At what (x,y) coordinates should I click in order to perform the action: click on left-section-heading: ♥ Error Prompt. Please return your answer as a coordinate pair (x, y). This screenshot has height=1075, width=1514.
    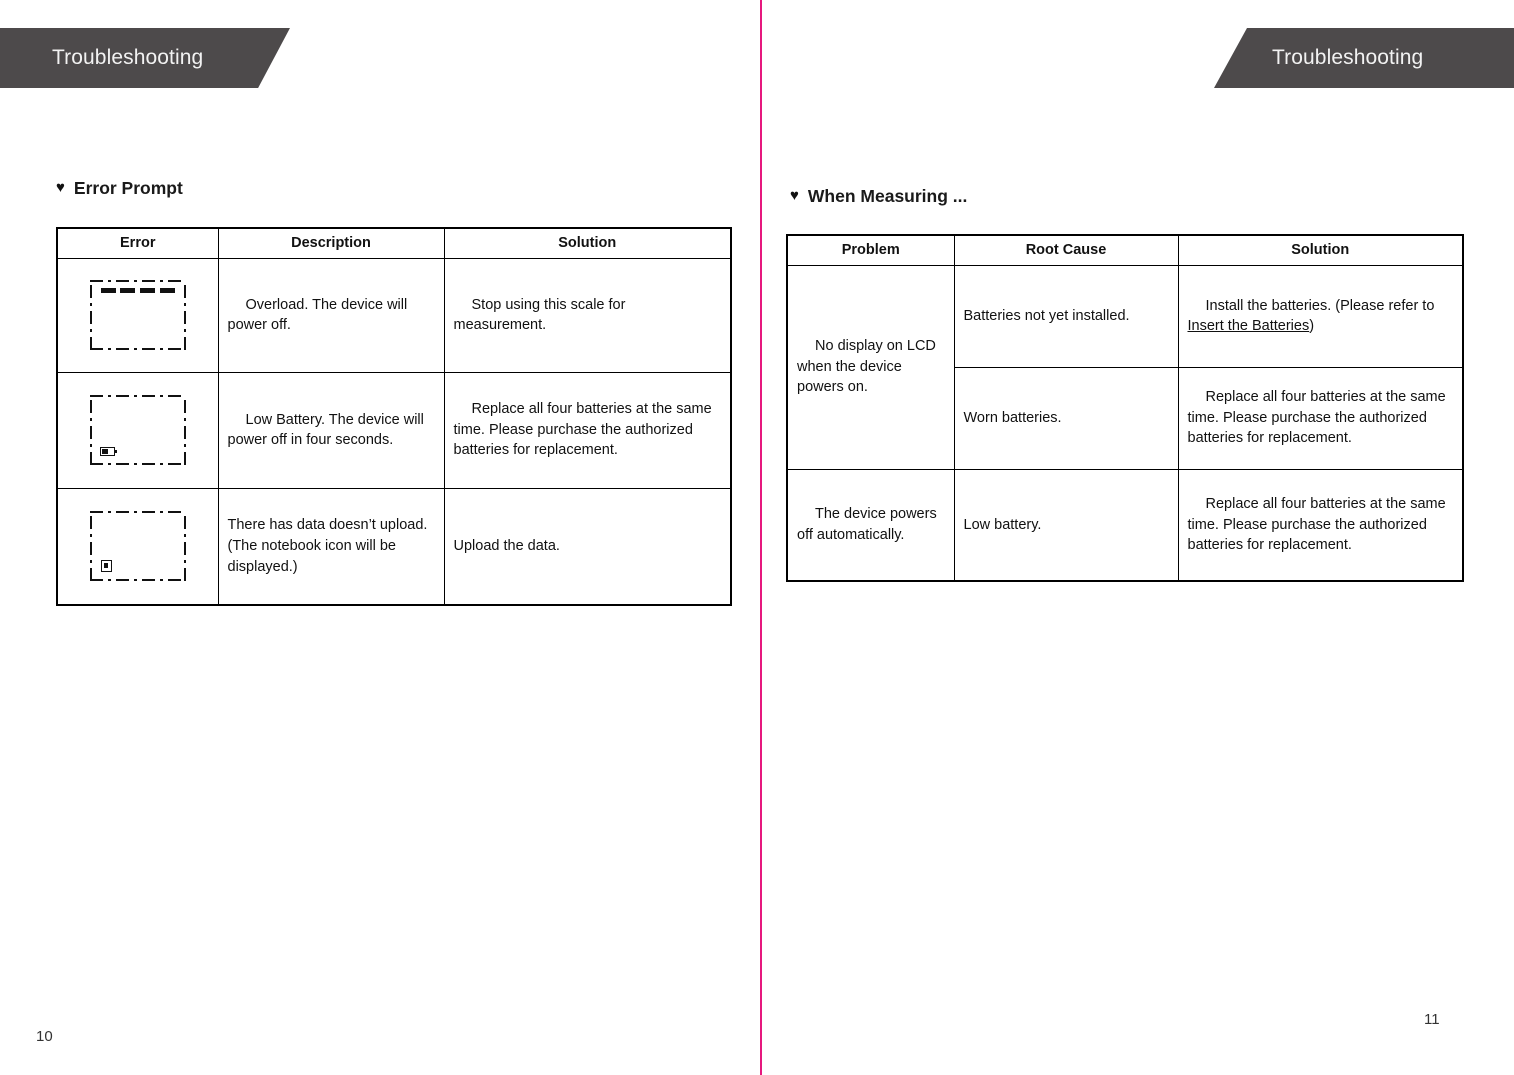
    Looking at the image, I should click on (119, 188).